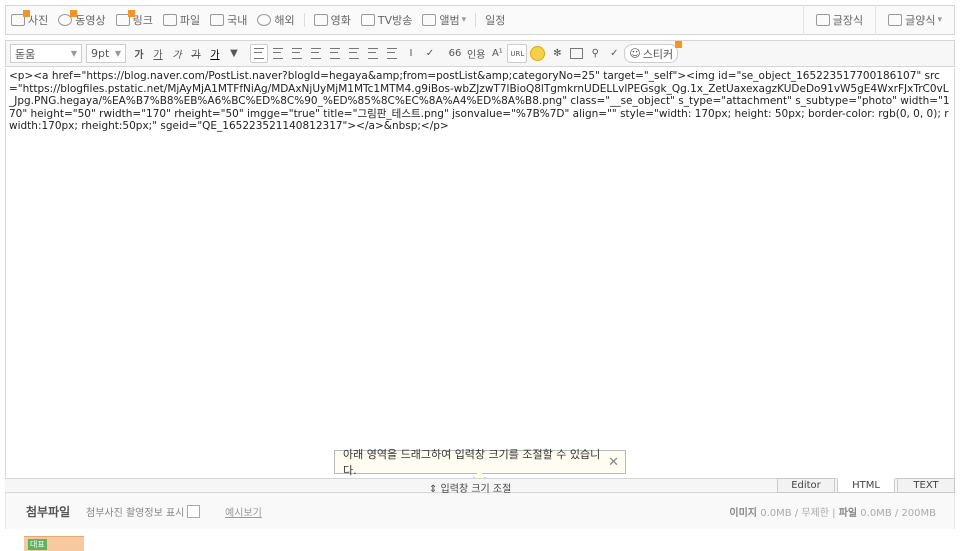 The image size is (966, 551). I want to click on template-icon, so click(895, 20).